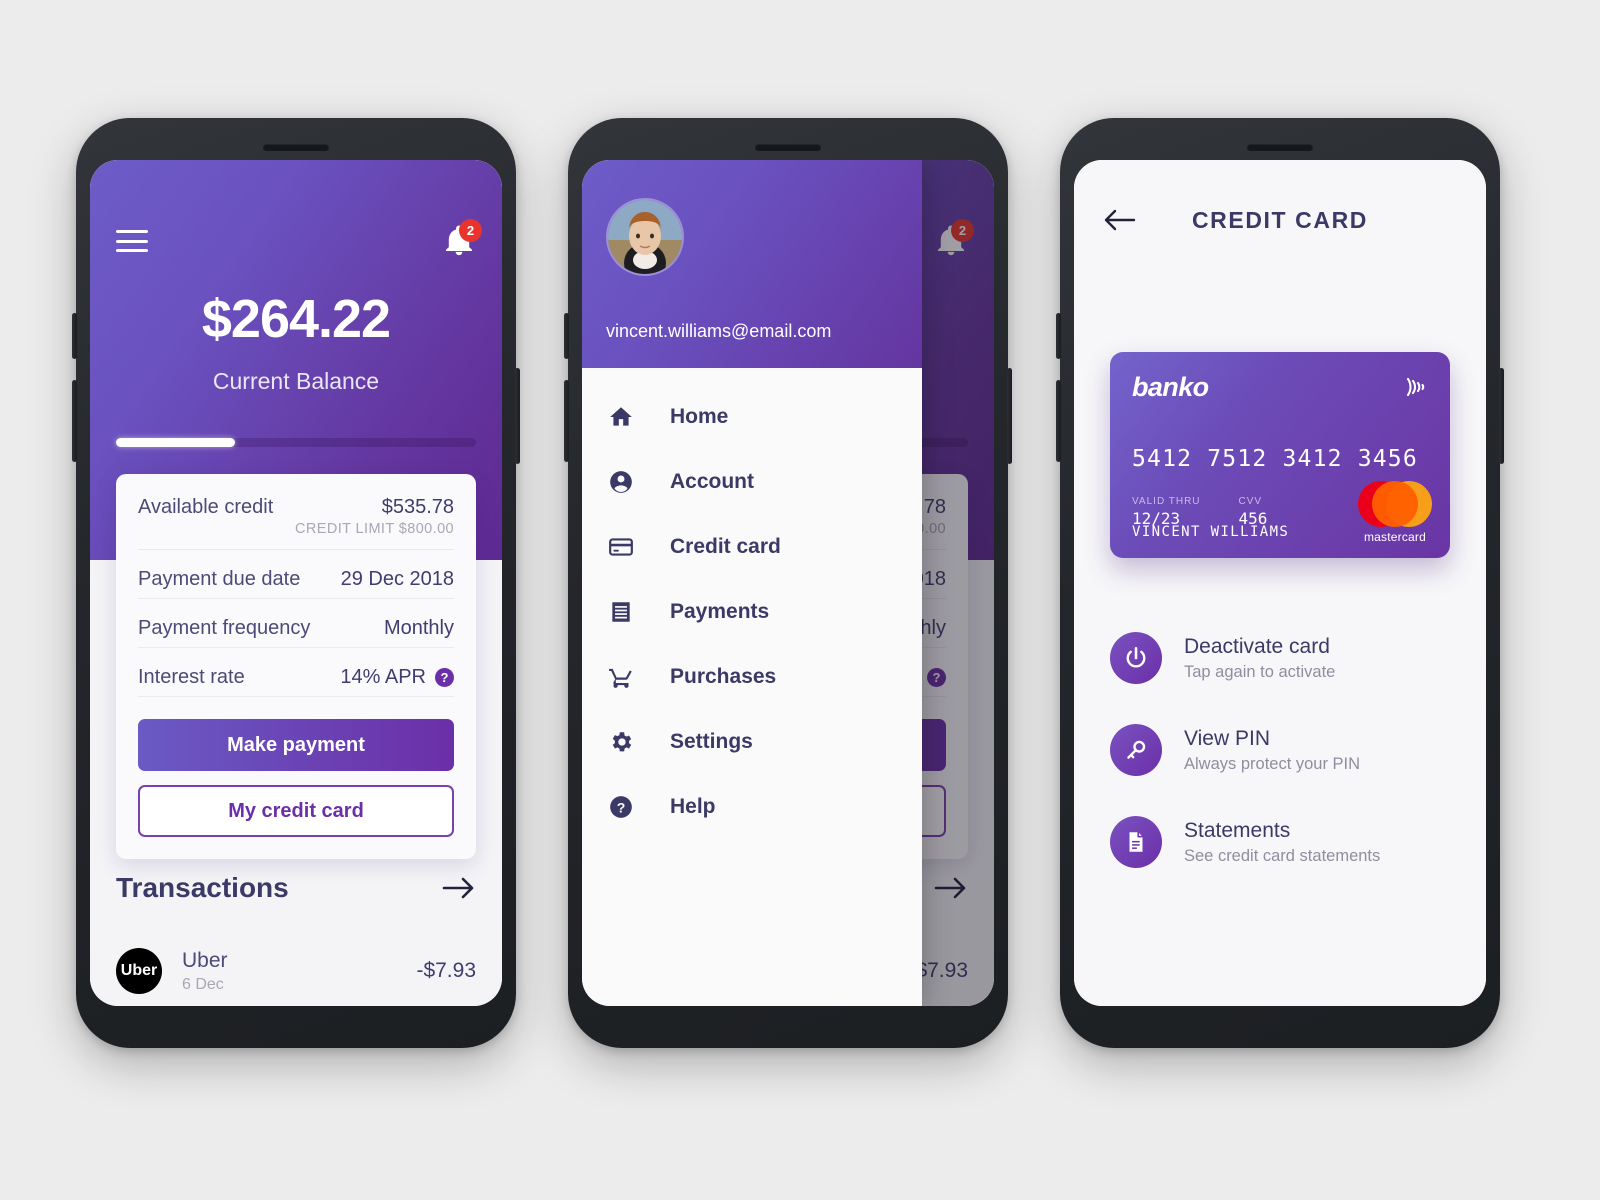 The width and height of the screenshot is (1600, 1200). I want to click on page-title: CREDIT CARD, so click(1280, 219).